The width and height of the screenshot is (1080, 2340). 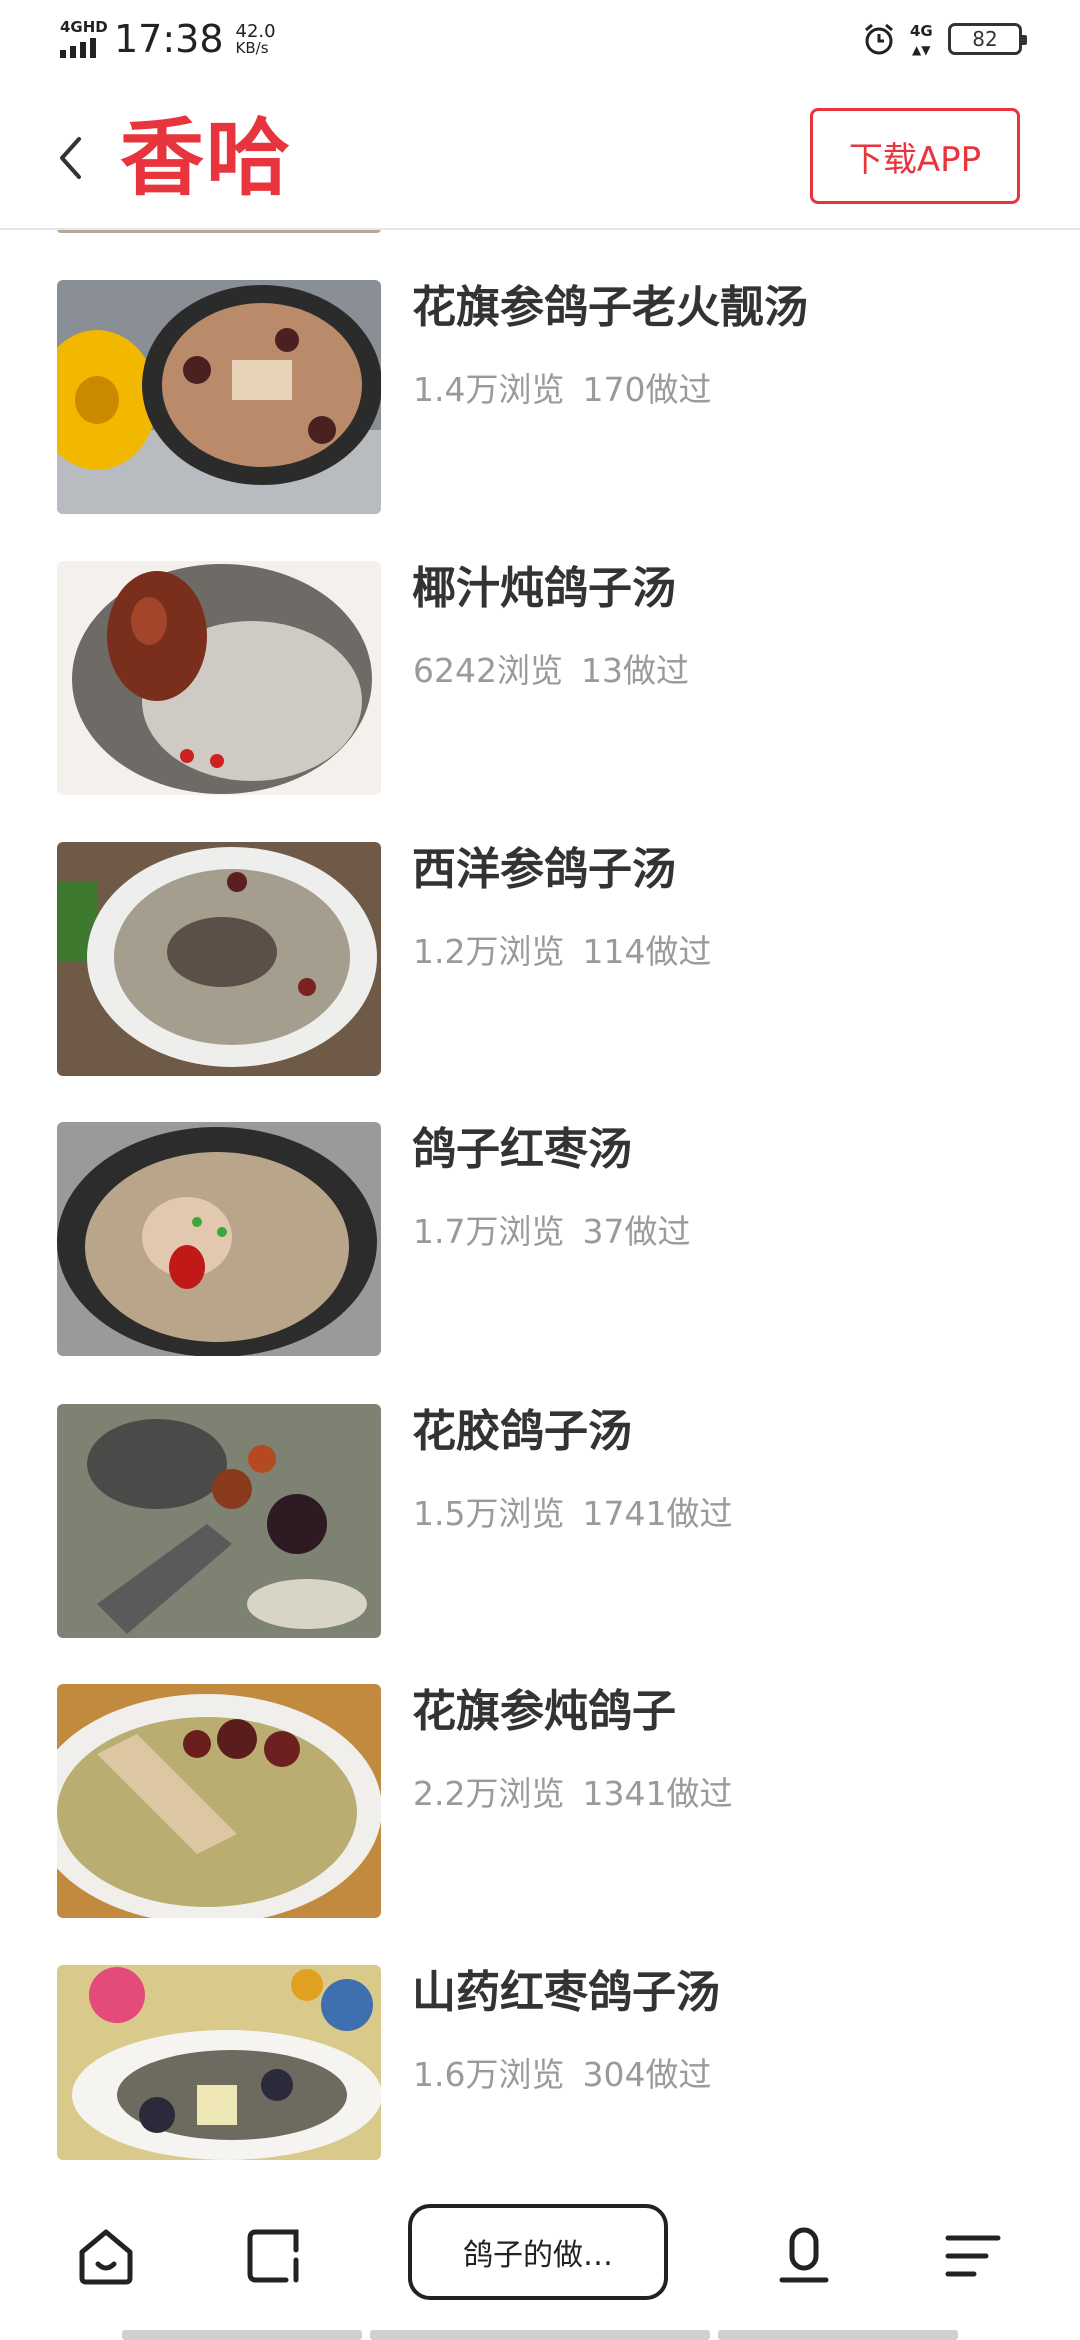 I want to click on back-button, so click(x=70, y=158).